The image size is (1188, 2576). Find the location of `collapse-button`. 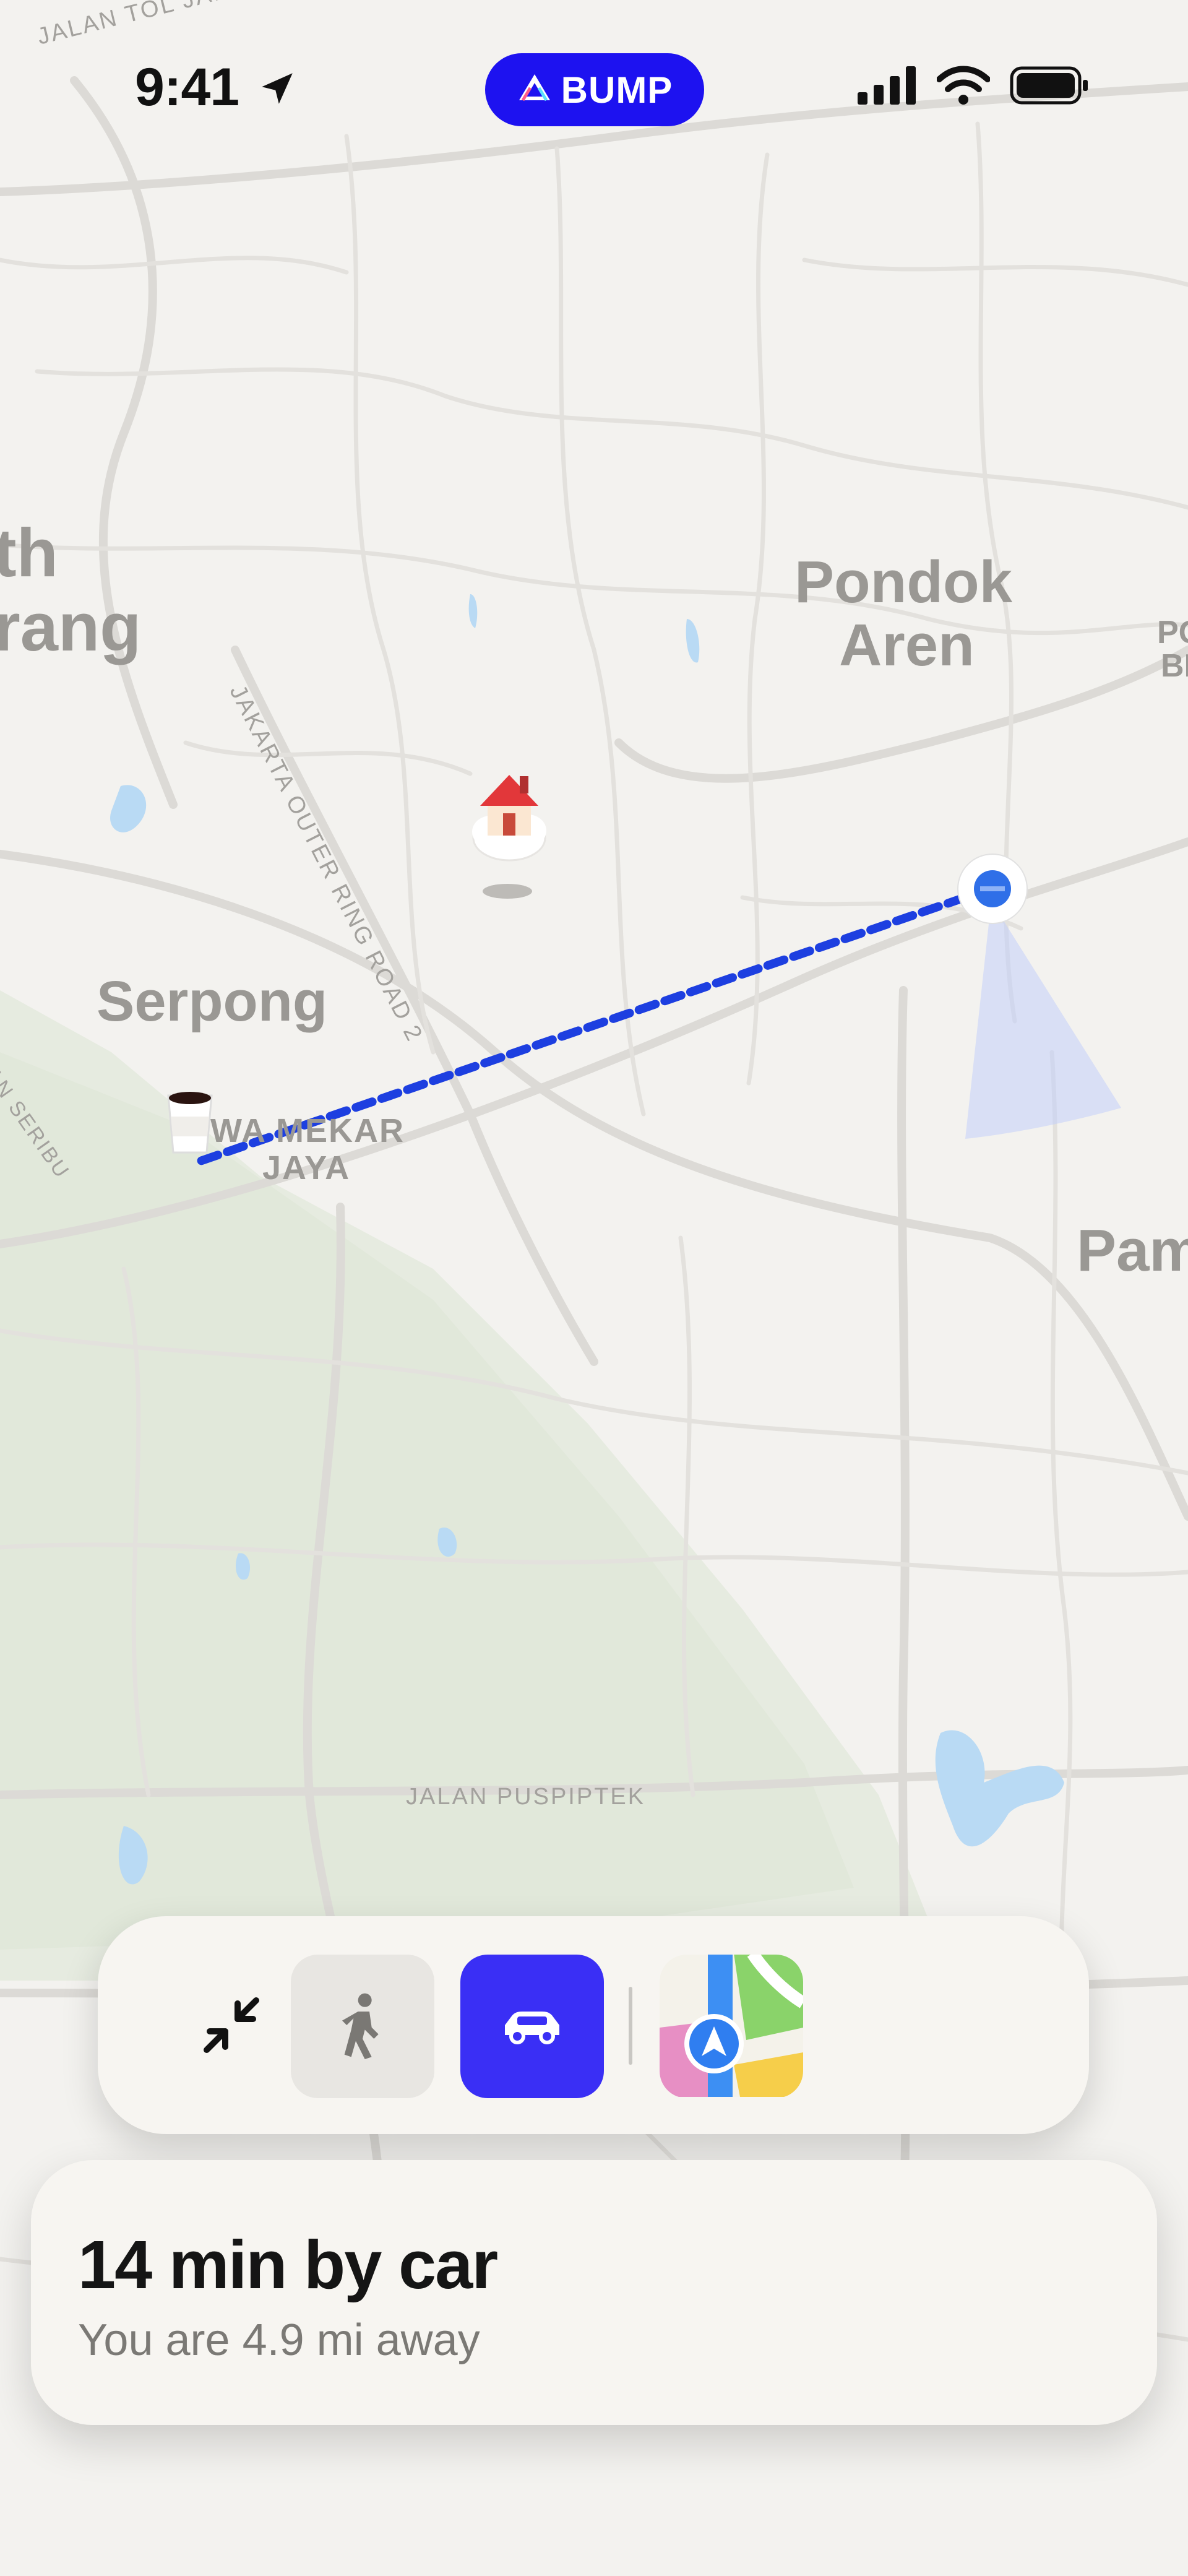

collapse-button is located at coordinates (231, 2026).